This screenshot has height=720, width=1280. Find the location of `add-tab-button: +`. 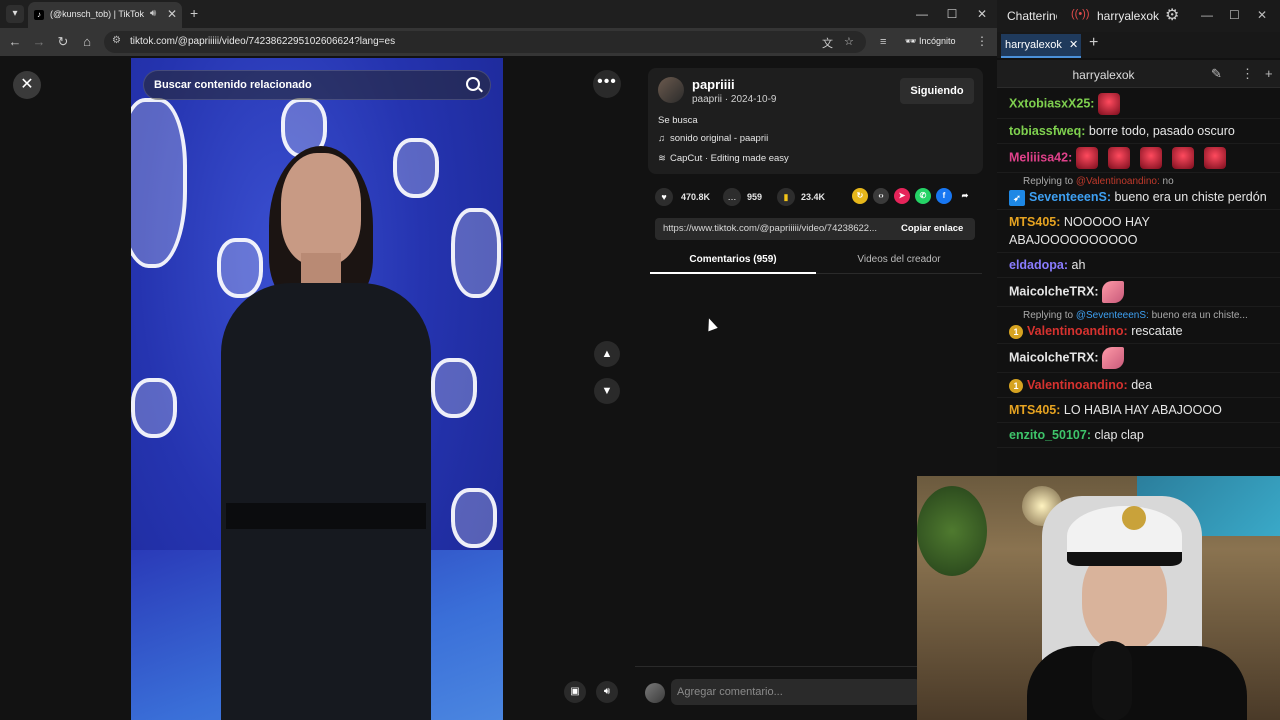

add-tab-button: + is located at coordinates (1093, 43).